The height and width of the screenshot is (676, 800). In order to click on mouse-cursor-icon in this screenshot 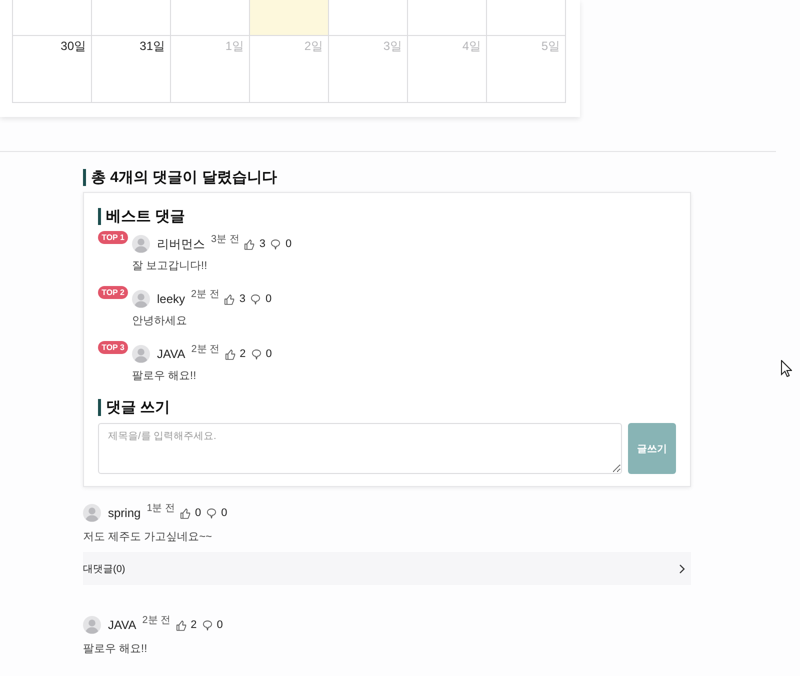, I will do `click(786, 368)`.